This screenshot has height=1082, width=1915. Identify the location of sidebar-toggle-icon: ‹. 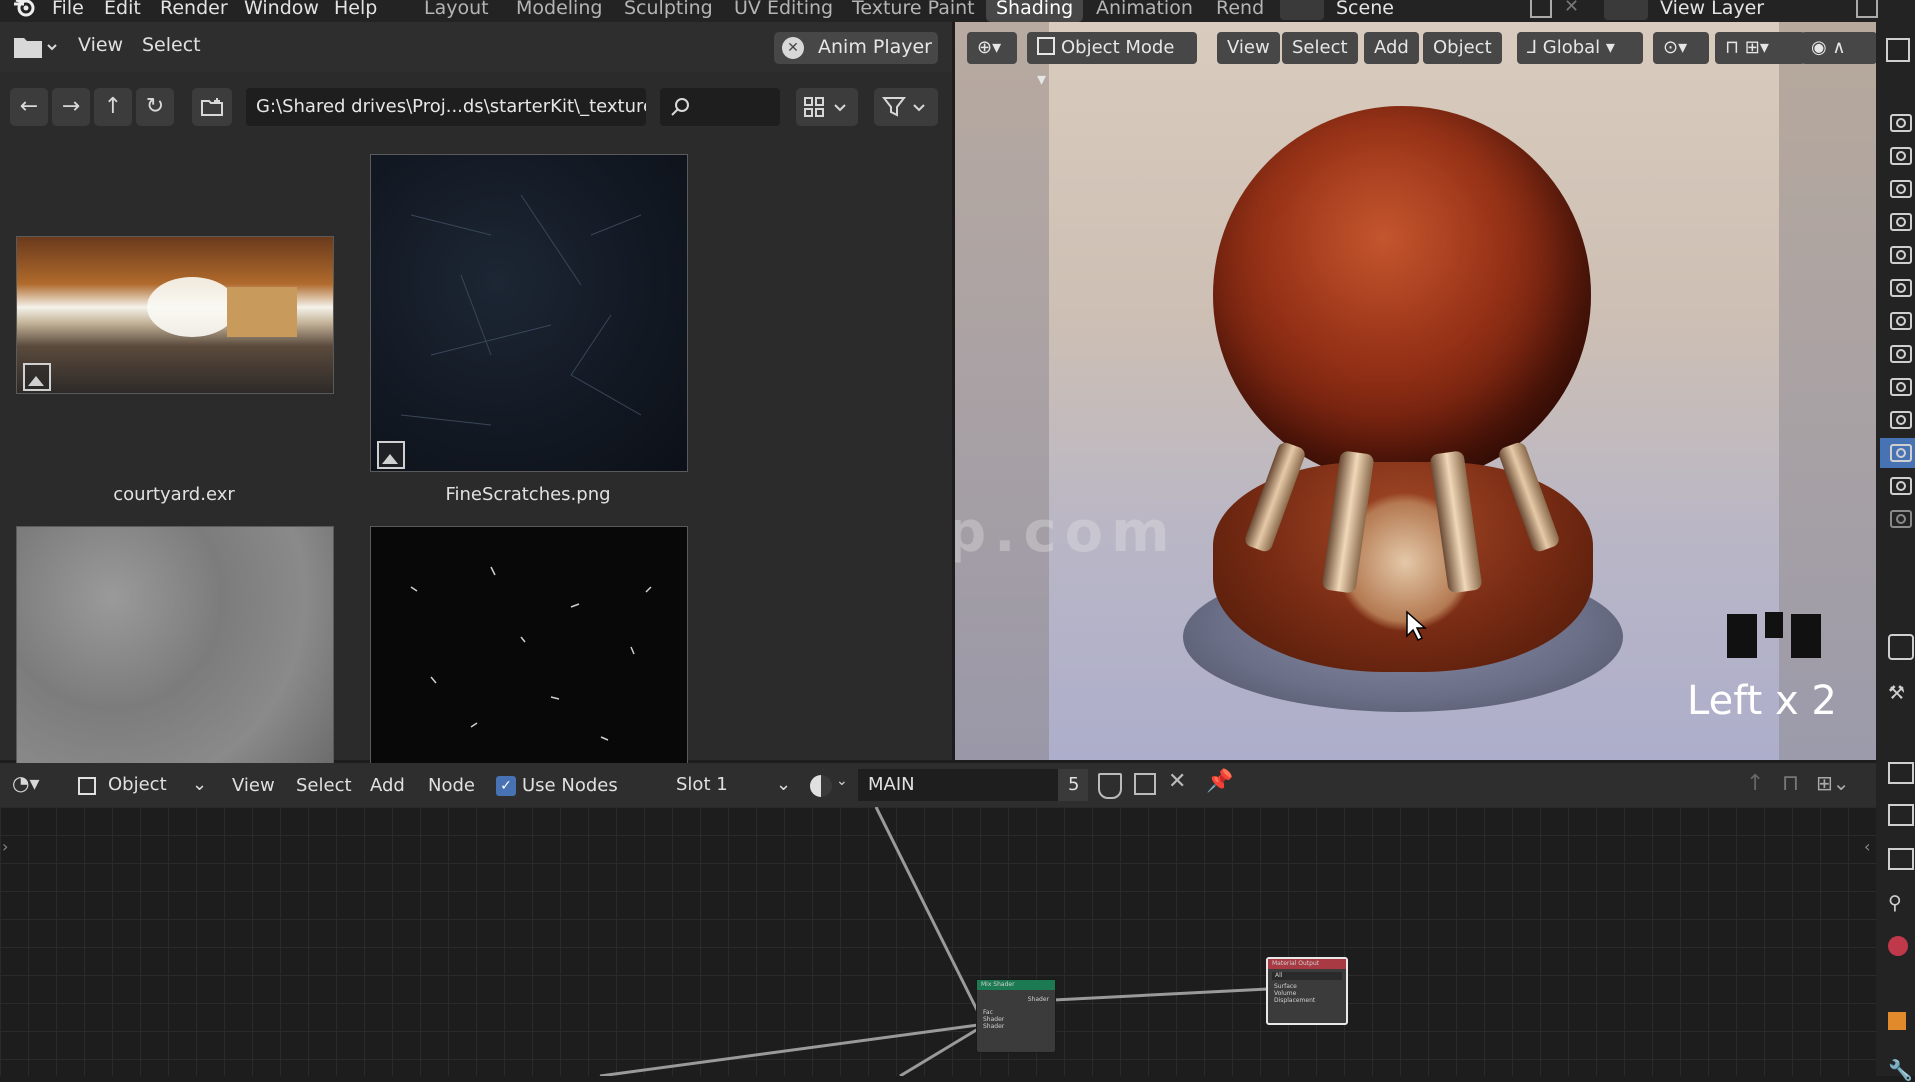
(1867, 846).